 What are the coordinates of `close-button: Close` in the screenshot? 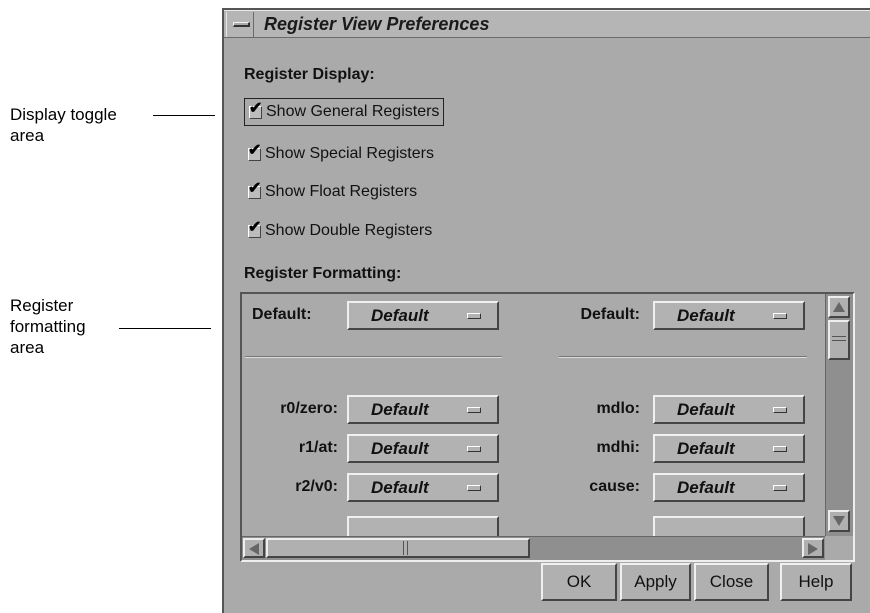 It's located at (731, 582).